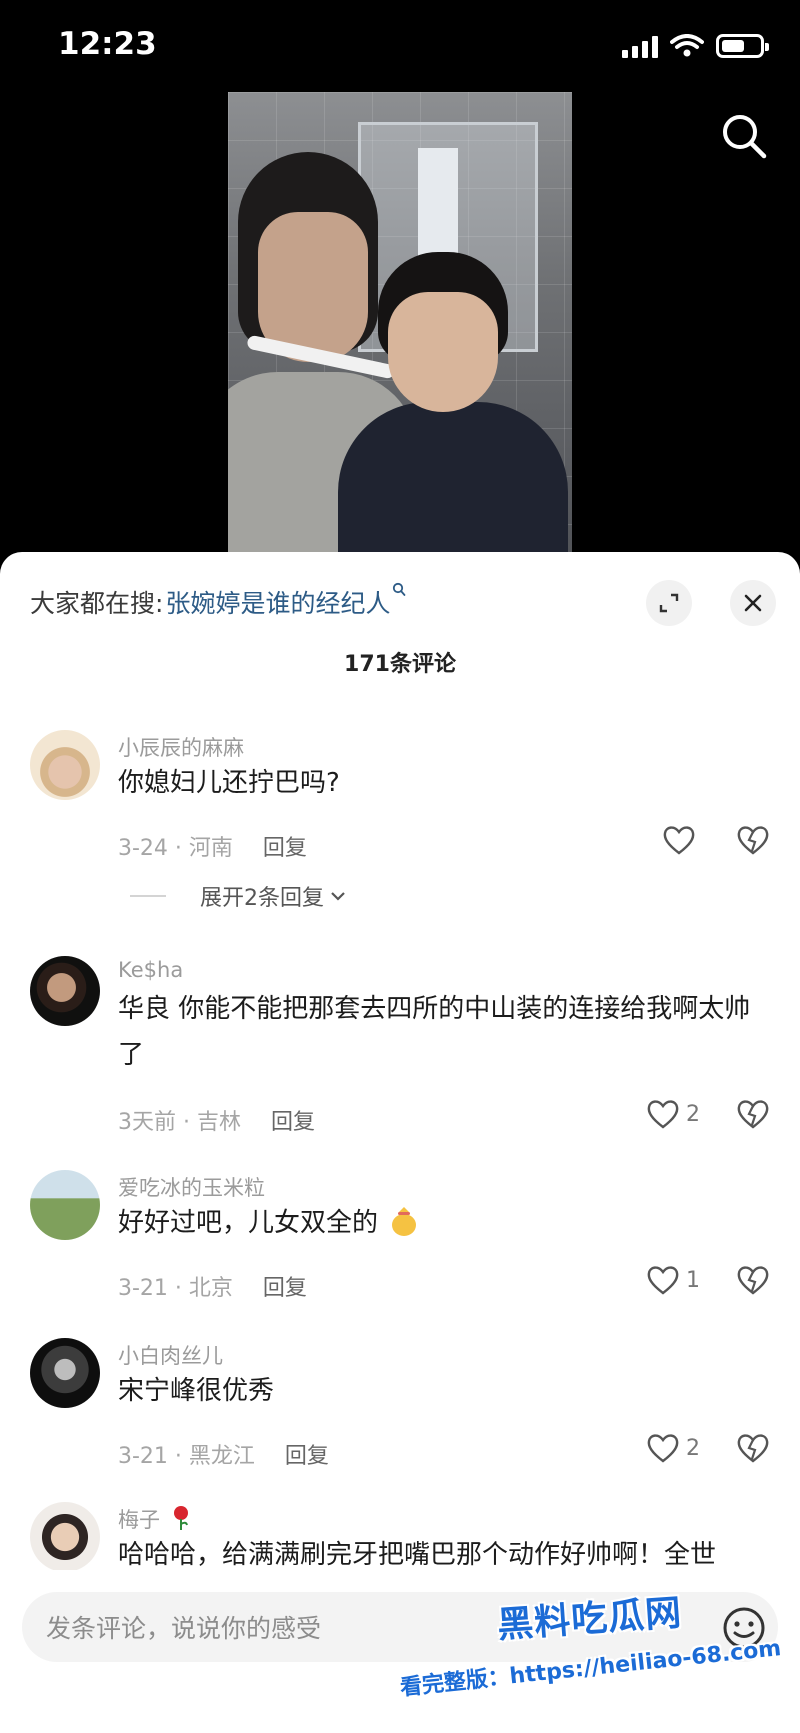 The width and height of the screenshot is (800, 1733). I want to click on money-bag-icon, so click(404, 1221).